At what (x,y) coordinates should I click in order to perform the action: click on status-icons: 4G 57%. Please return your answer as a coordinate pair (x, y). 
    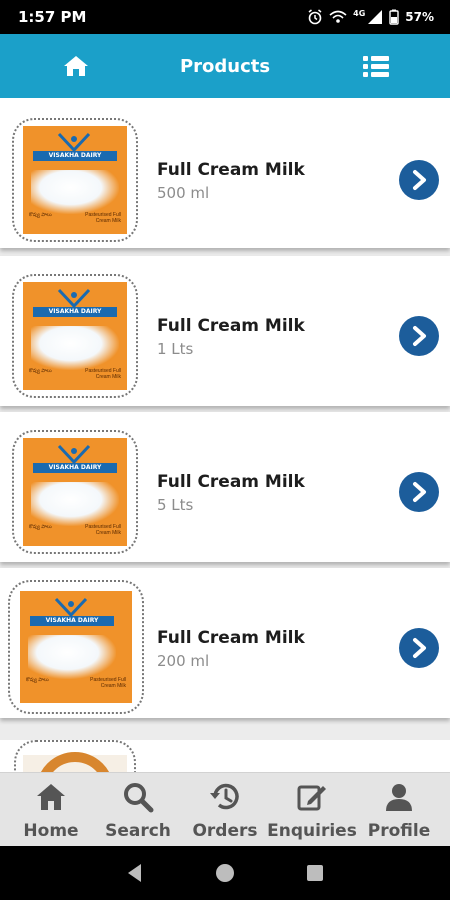
    Looking at the image, I should click on (370, 17).